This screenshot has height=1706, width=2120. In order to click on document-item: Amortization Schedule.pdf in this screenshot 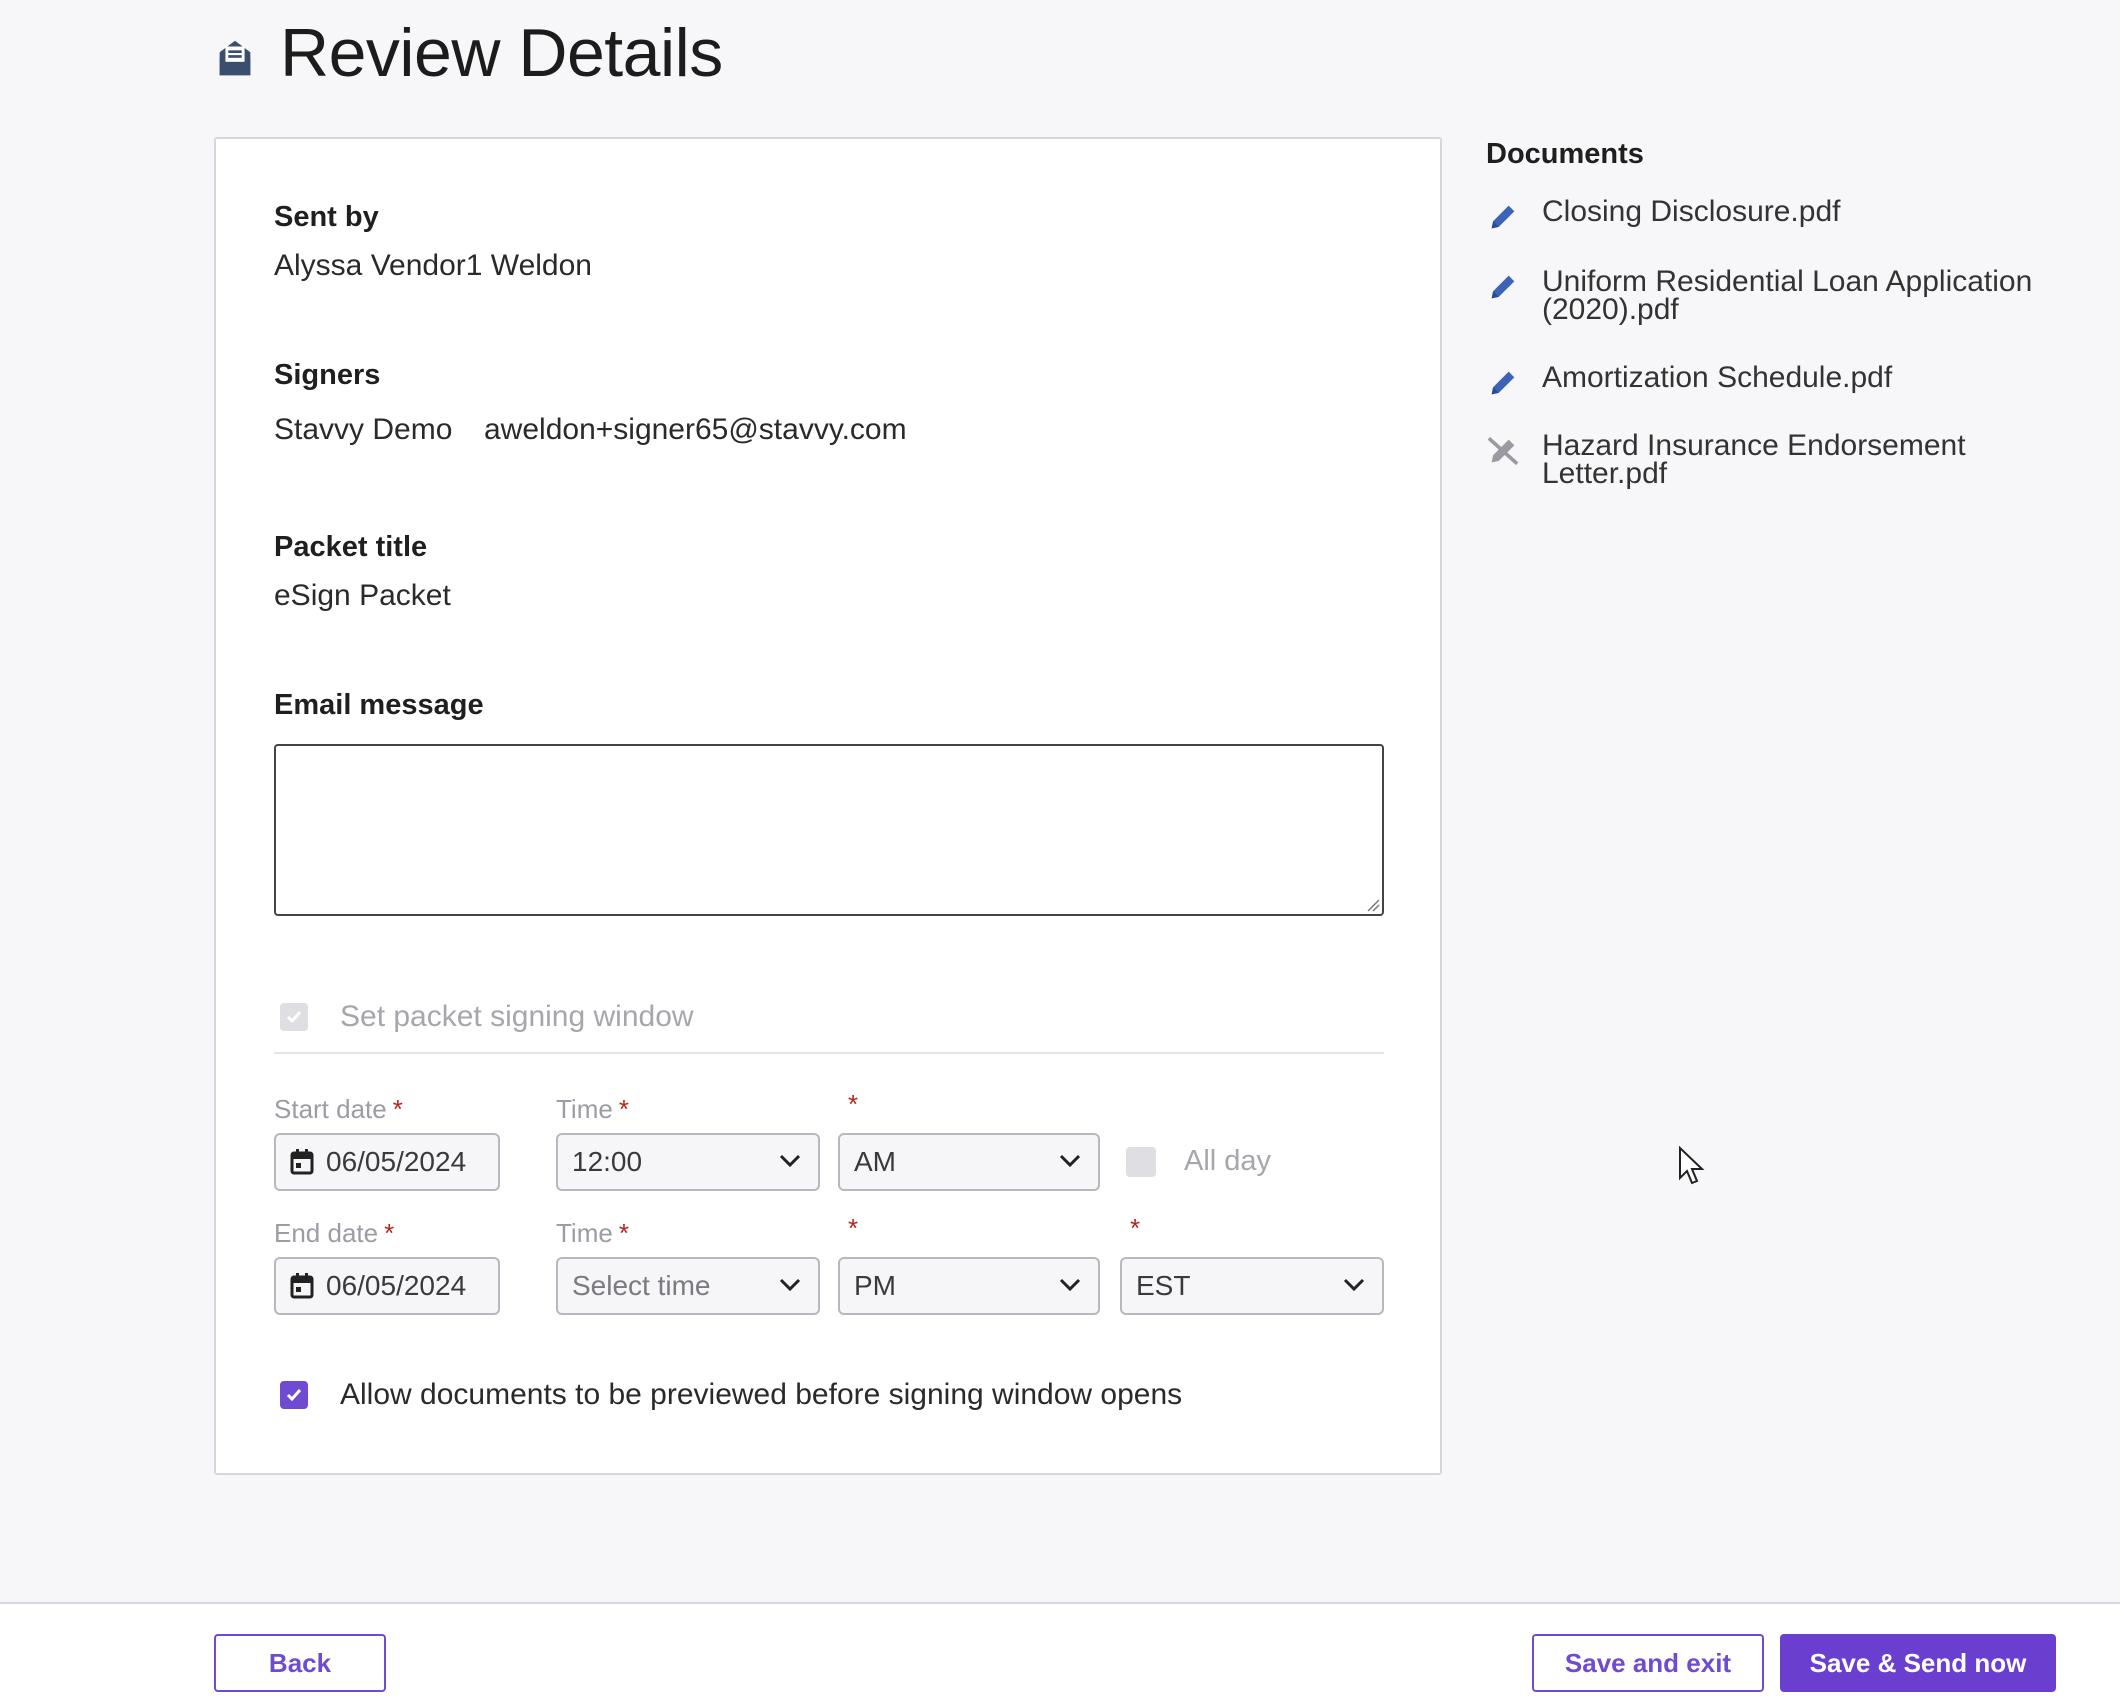, I will do `click(1786, 380)`.